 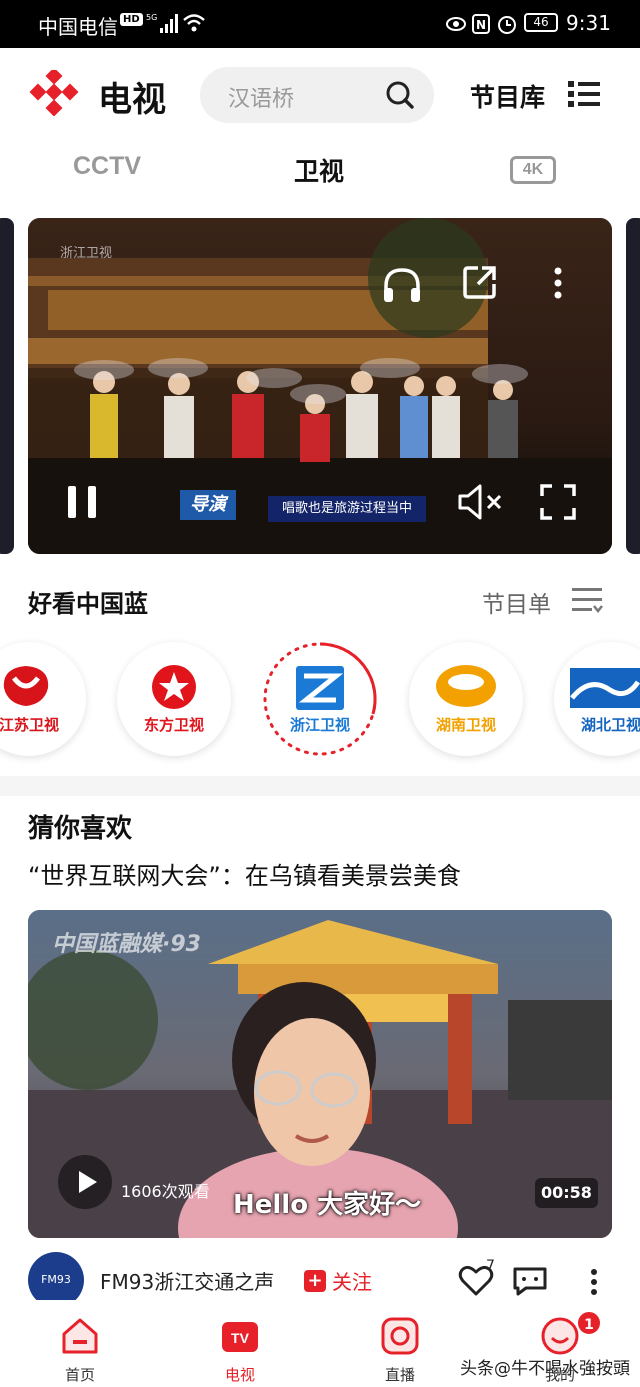 What do you see at coordinates (400, 95) in the screenshot?
I see `search-icon` at bounding box center [400, 95].